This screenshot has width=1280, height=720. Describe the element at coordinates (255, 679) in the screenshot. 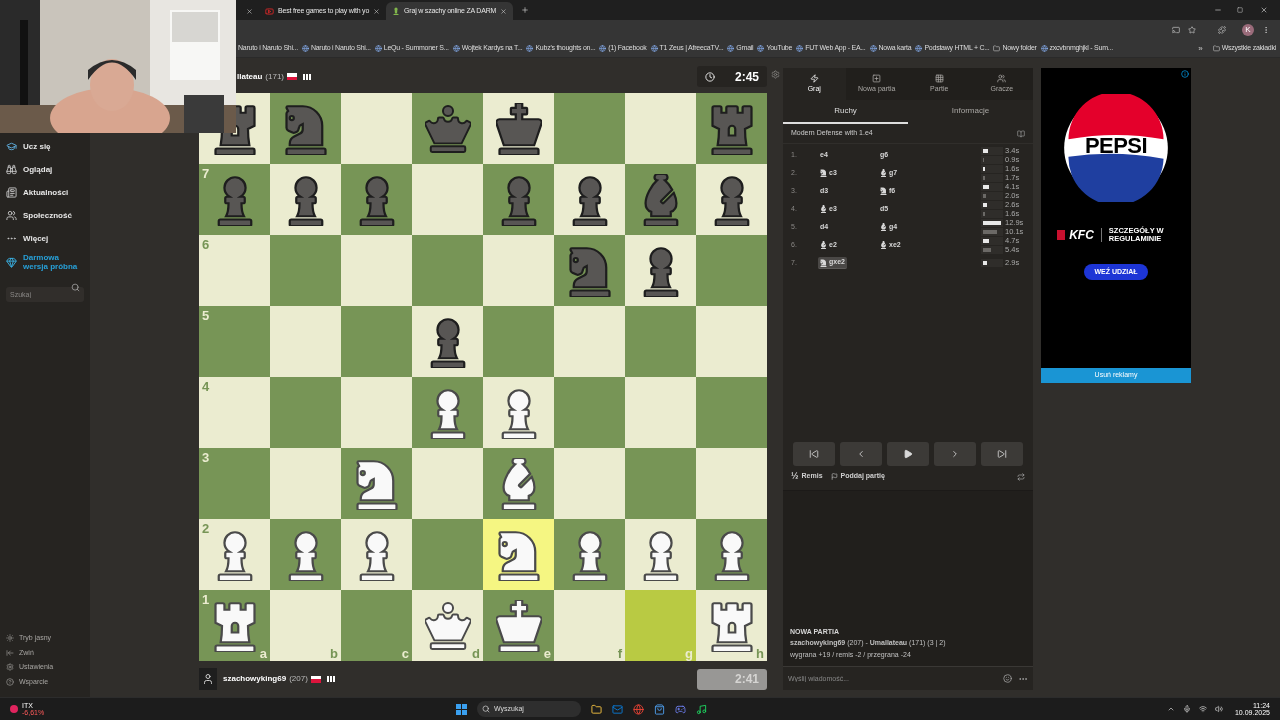

I see `player-name: szachowyking69` at that location.